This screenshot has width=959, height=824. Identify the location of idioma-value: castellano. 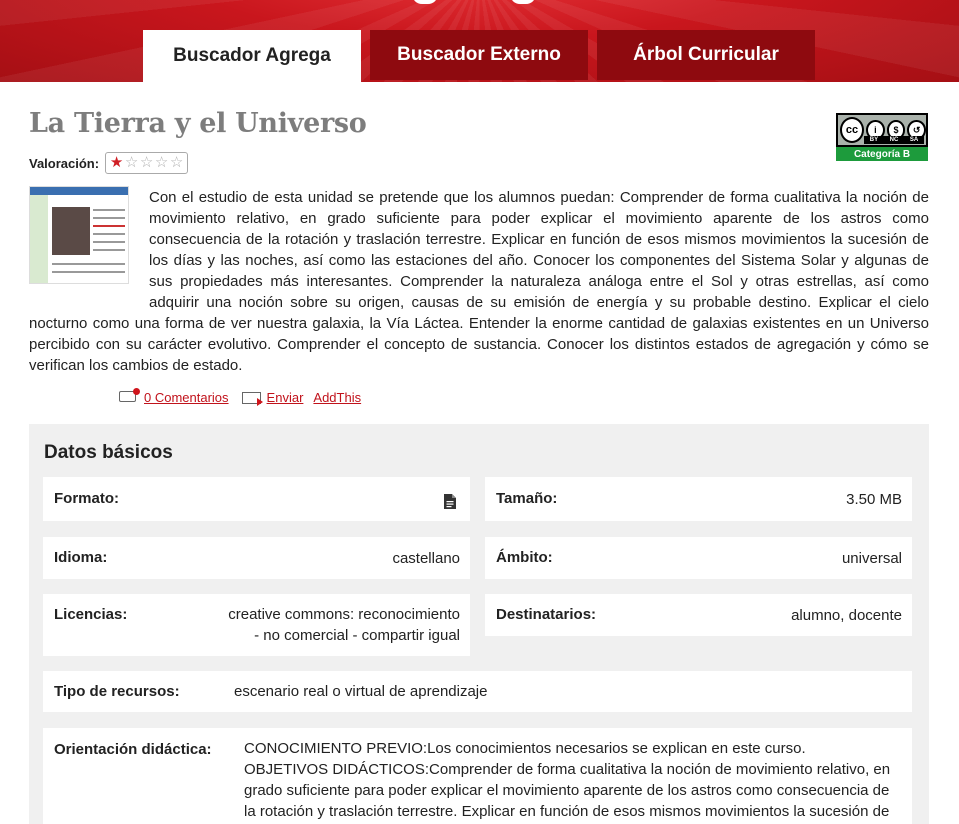
(426, 558).